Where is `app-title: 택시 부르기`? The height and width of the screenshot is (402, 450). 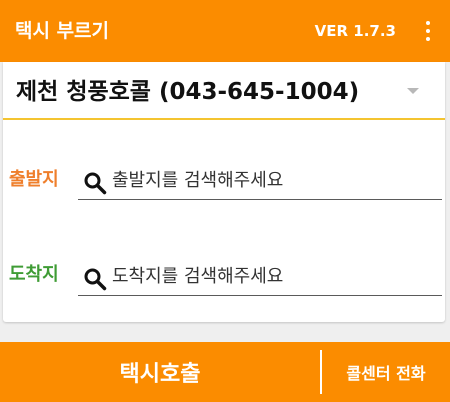 app-title: 택시 부르기 is located at coordinates (62, 31).